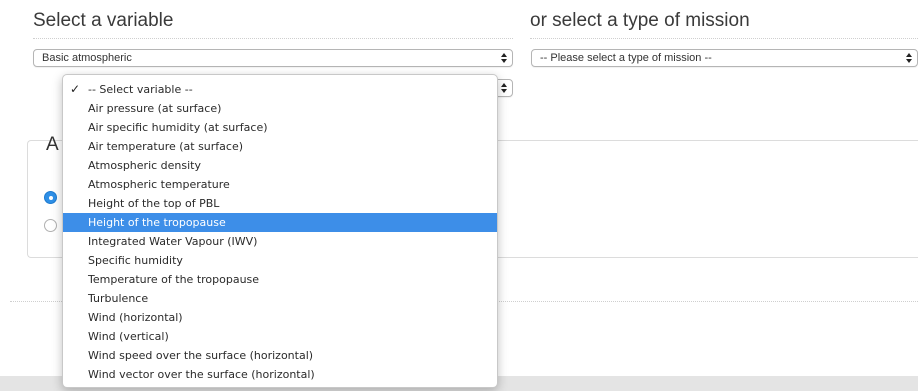 This screenshot has height=391, width=918. What do you see at coordinates (178, 127) in the screenshot?
I see `dropdown-option-label: Air specific humidity (at surface)` at bounding box center [178, 127].